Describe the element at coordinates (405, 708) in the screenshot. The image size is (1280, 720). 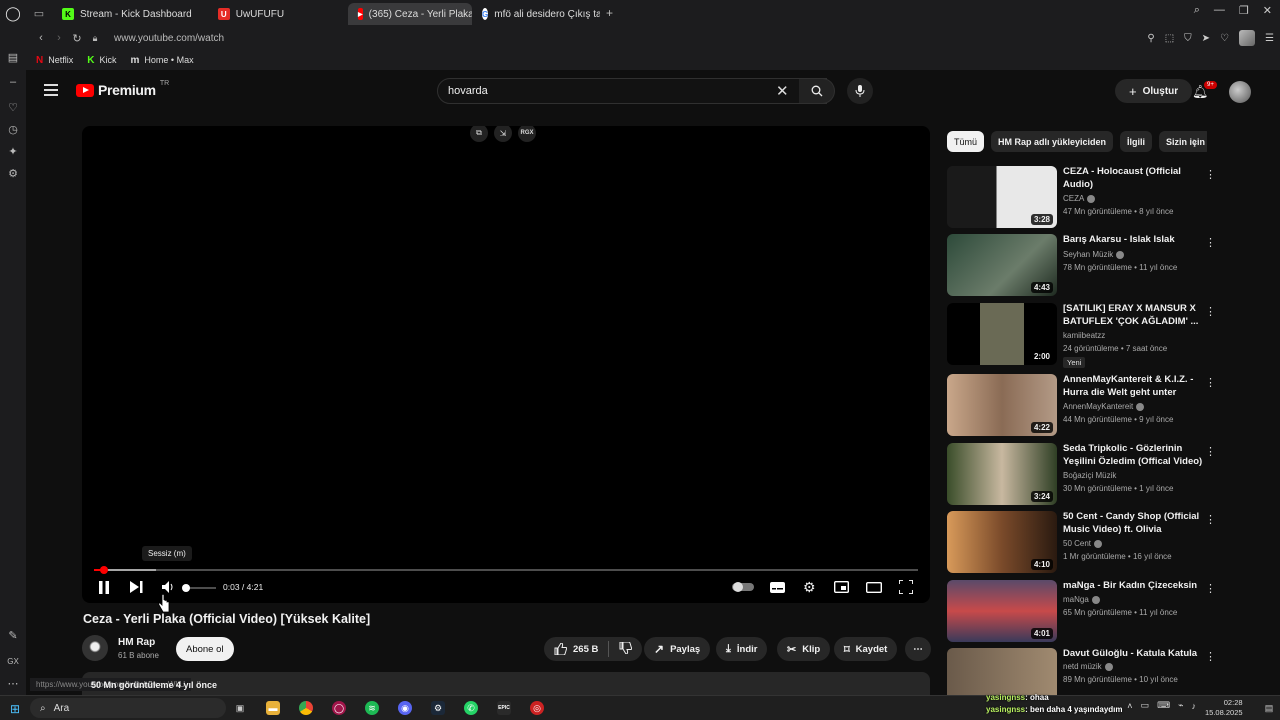
I see `discord-icon: ◉` at that location.